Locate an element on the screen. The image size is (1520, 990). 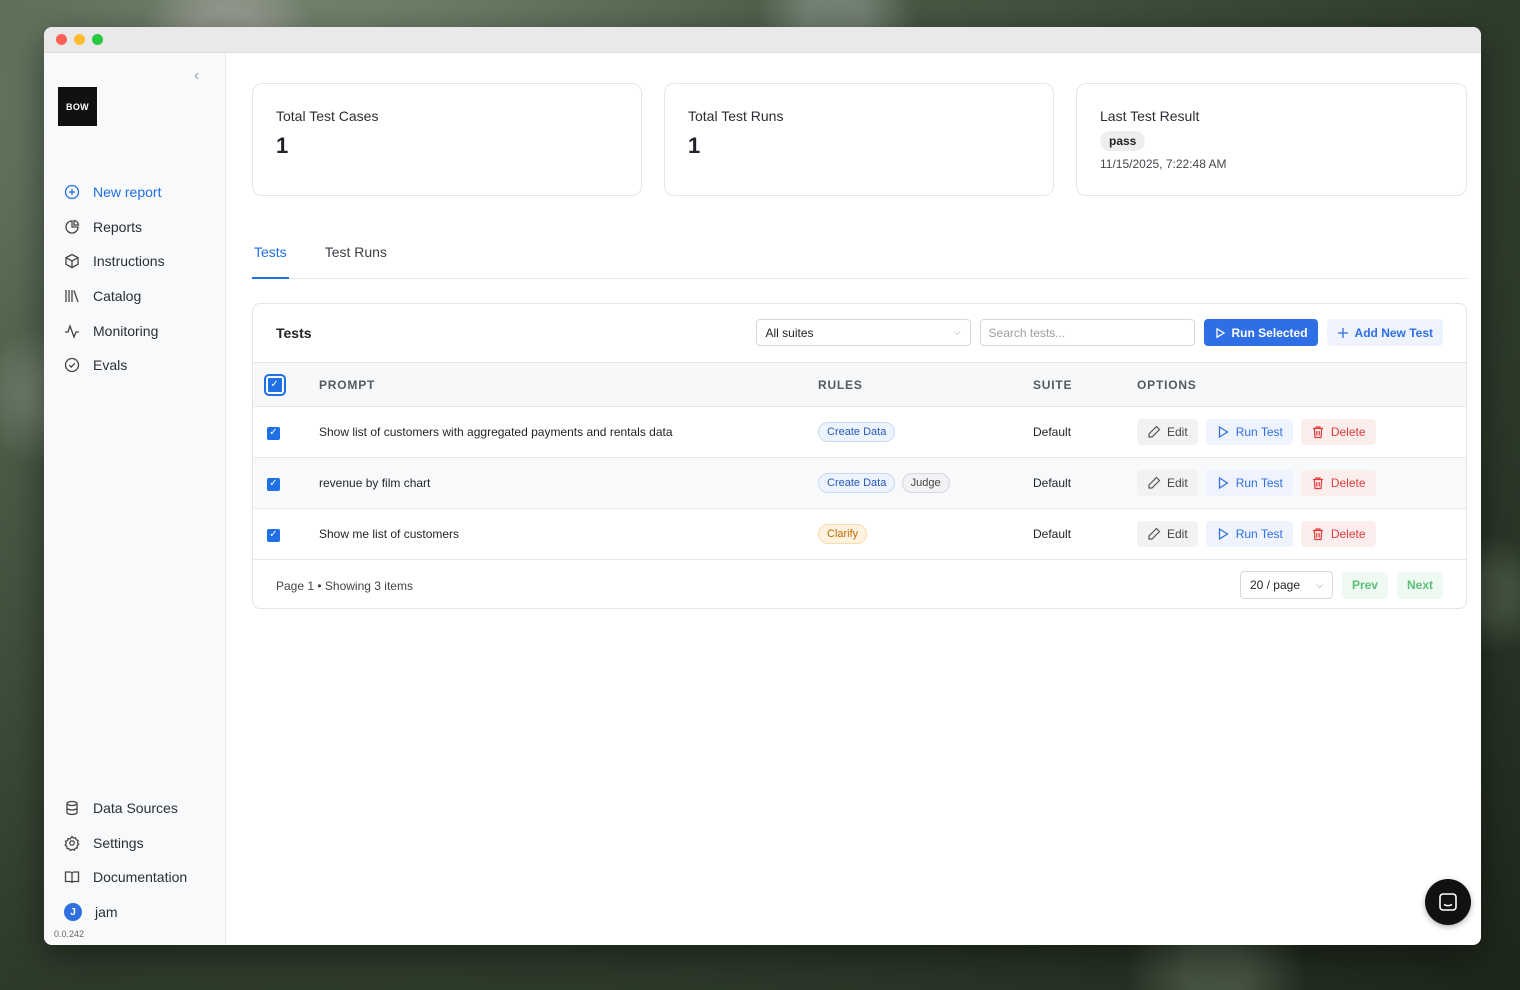
select-all-checkbox: ✓ is located at coordinates (275, 385).